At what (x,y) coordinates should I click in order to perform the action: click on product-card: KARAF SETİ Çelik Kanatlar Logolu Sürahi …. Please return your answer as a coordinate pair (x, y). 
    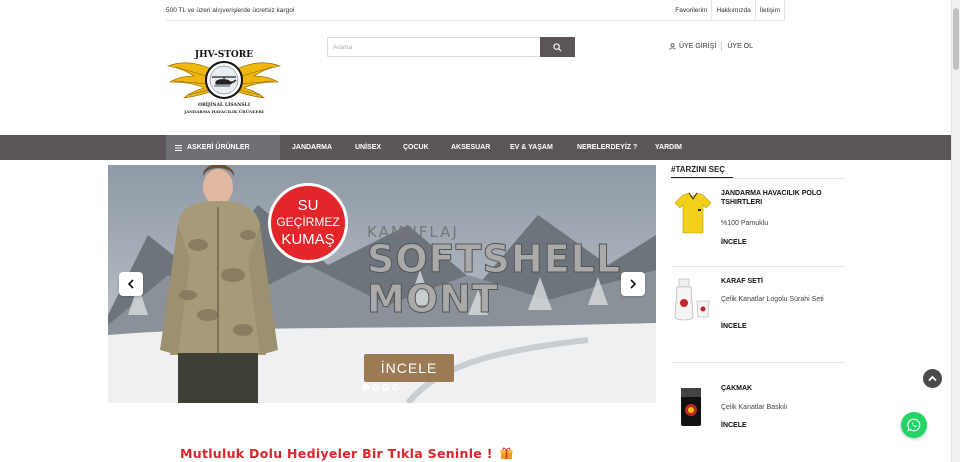
    Looking at the image, I should click on (758, 326).